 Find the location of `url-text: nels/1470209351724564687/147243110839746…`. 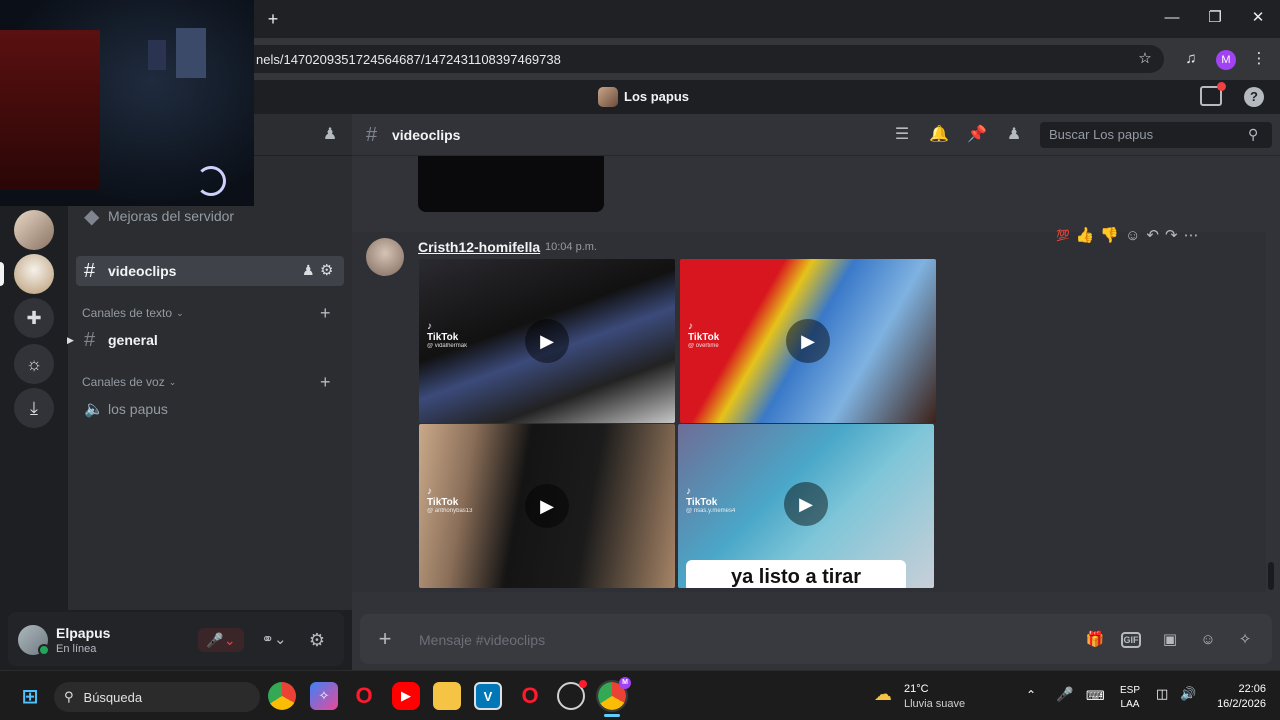

url-text: nels/1470209351724564687/147243110839746… is located at coordinates (408, 59).